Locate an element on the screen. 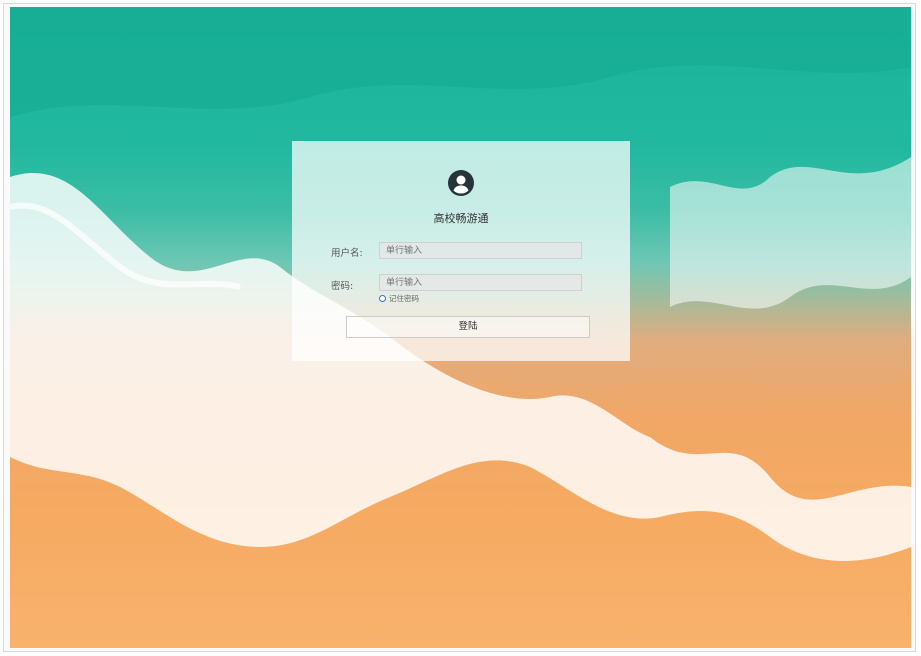 This screenshot has height=656, width=921. remember-password-toggle: 记住密码 is located at coordinates (399, 298).